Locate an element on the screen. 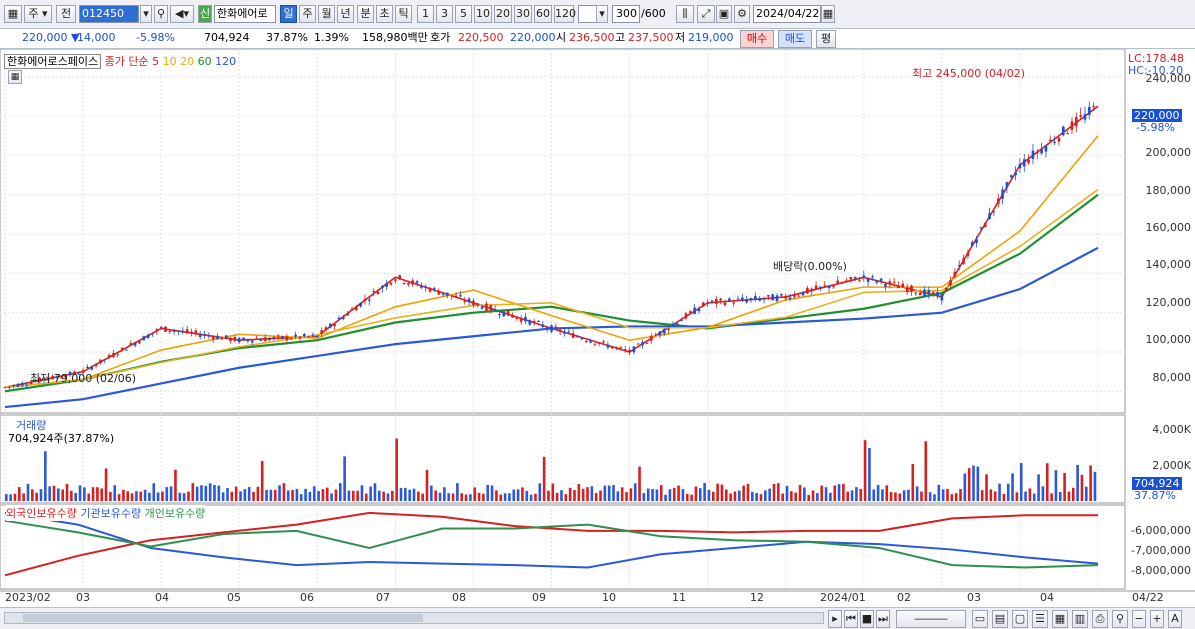 The image size is (1195, 629). tab-month: 월 is located at coordinates (326, 14).